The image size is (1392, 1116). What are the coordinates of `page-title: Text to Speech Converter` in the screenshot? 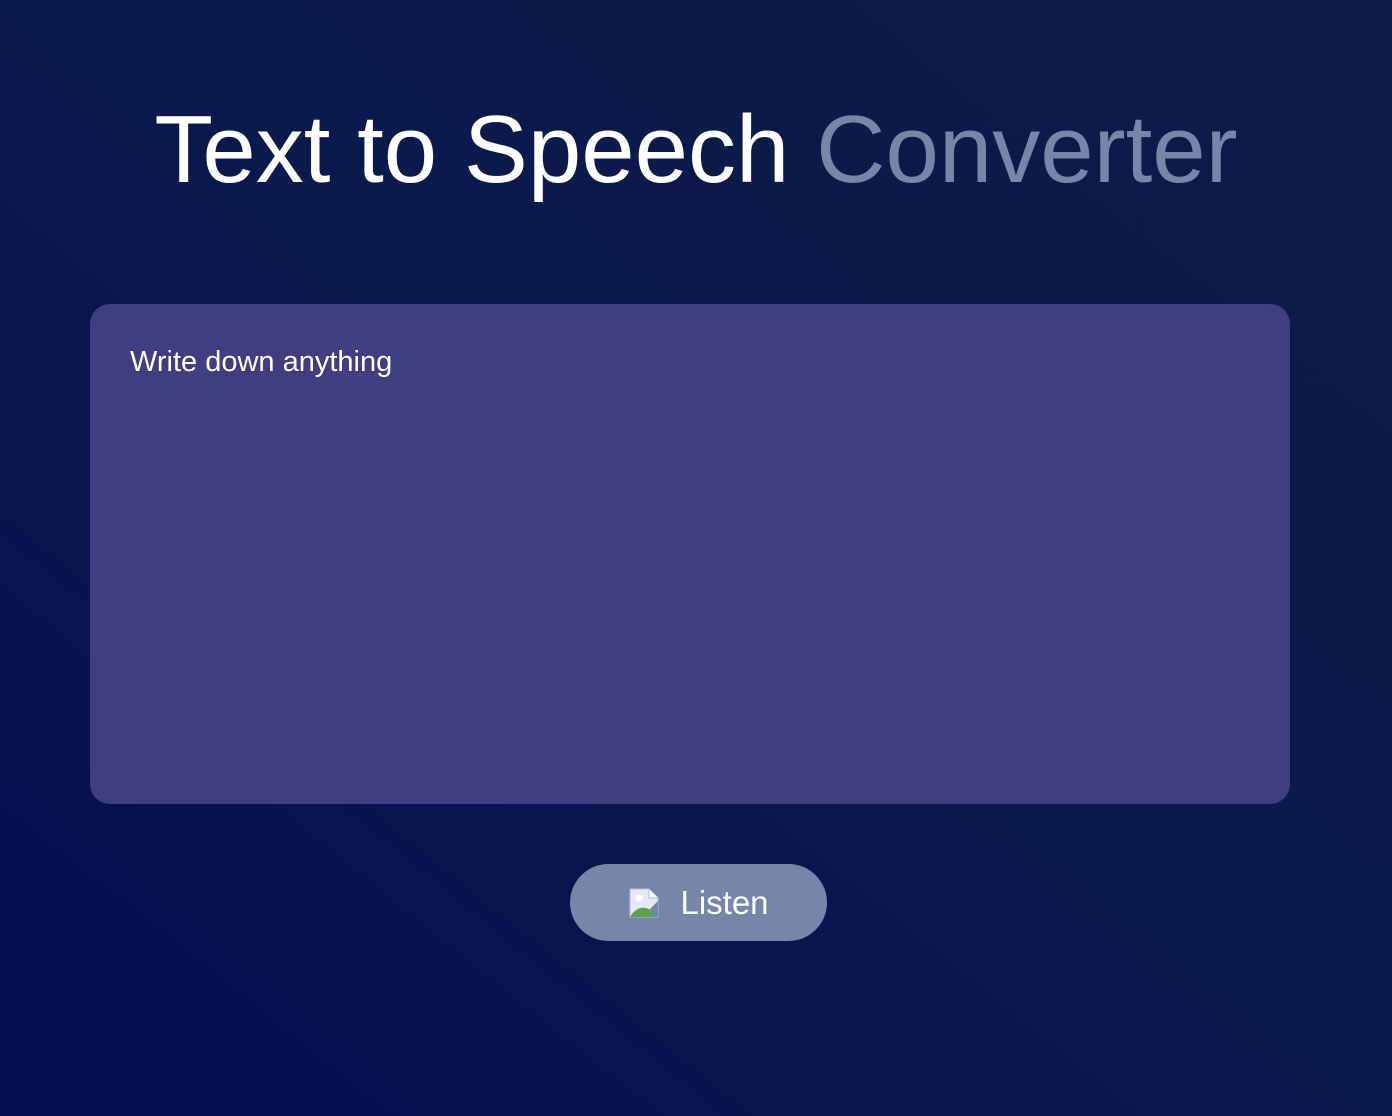 It's located at (696, 150).